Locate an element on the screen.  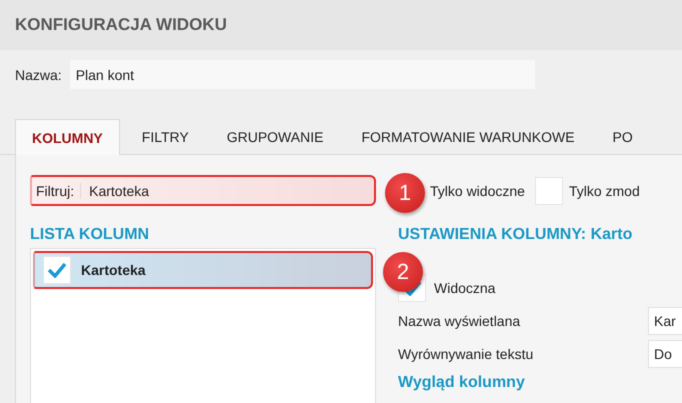
list-item: Kartoteka is located at coordinates (203, 270).